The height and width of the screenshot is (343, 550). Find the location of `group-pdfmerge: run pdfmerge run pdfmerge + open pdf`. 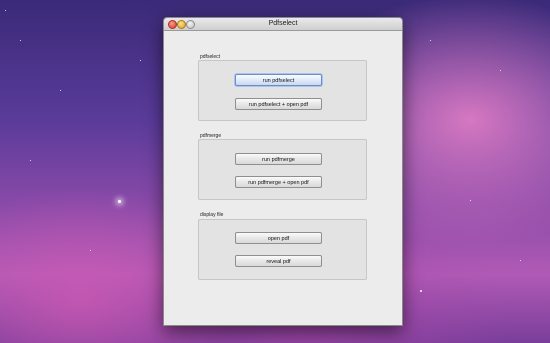

group-pdfmerge: run pdfmerge run pdfmerge + open pdf is located at coordinates (282, 169).